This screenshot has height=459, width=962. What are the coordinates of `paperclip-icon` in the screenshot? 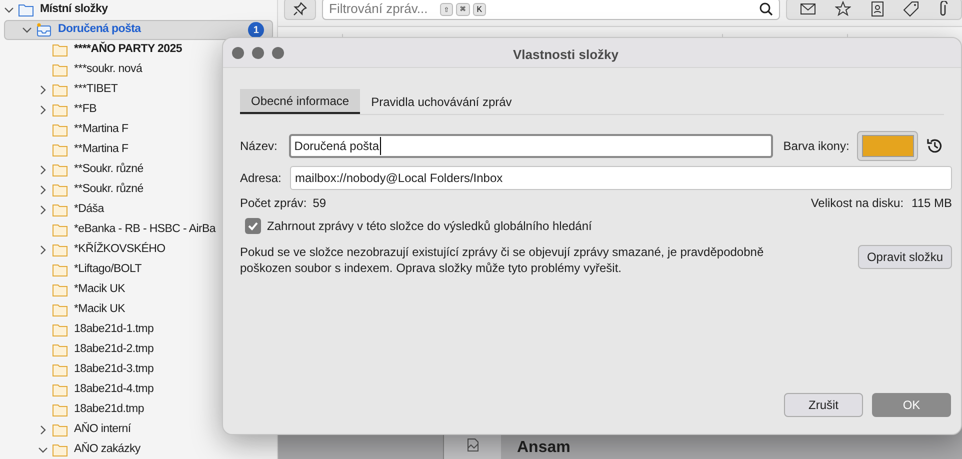 It's located at (943, 9).